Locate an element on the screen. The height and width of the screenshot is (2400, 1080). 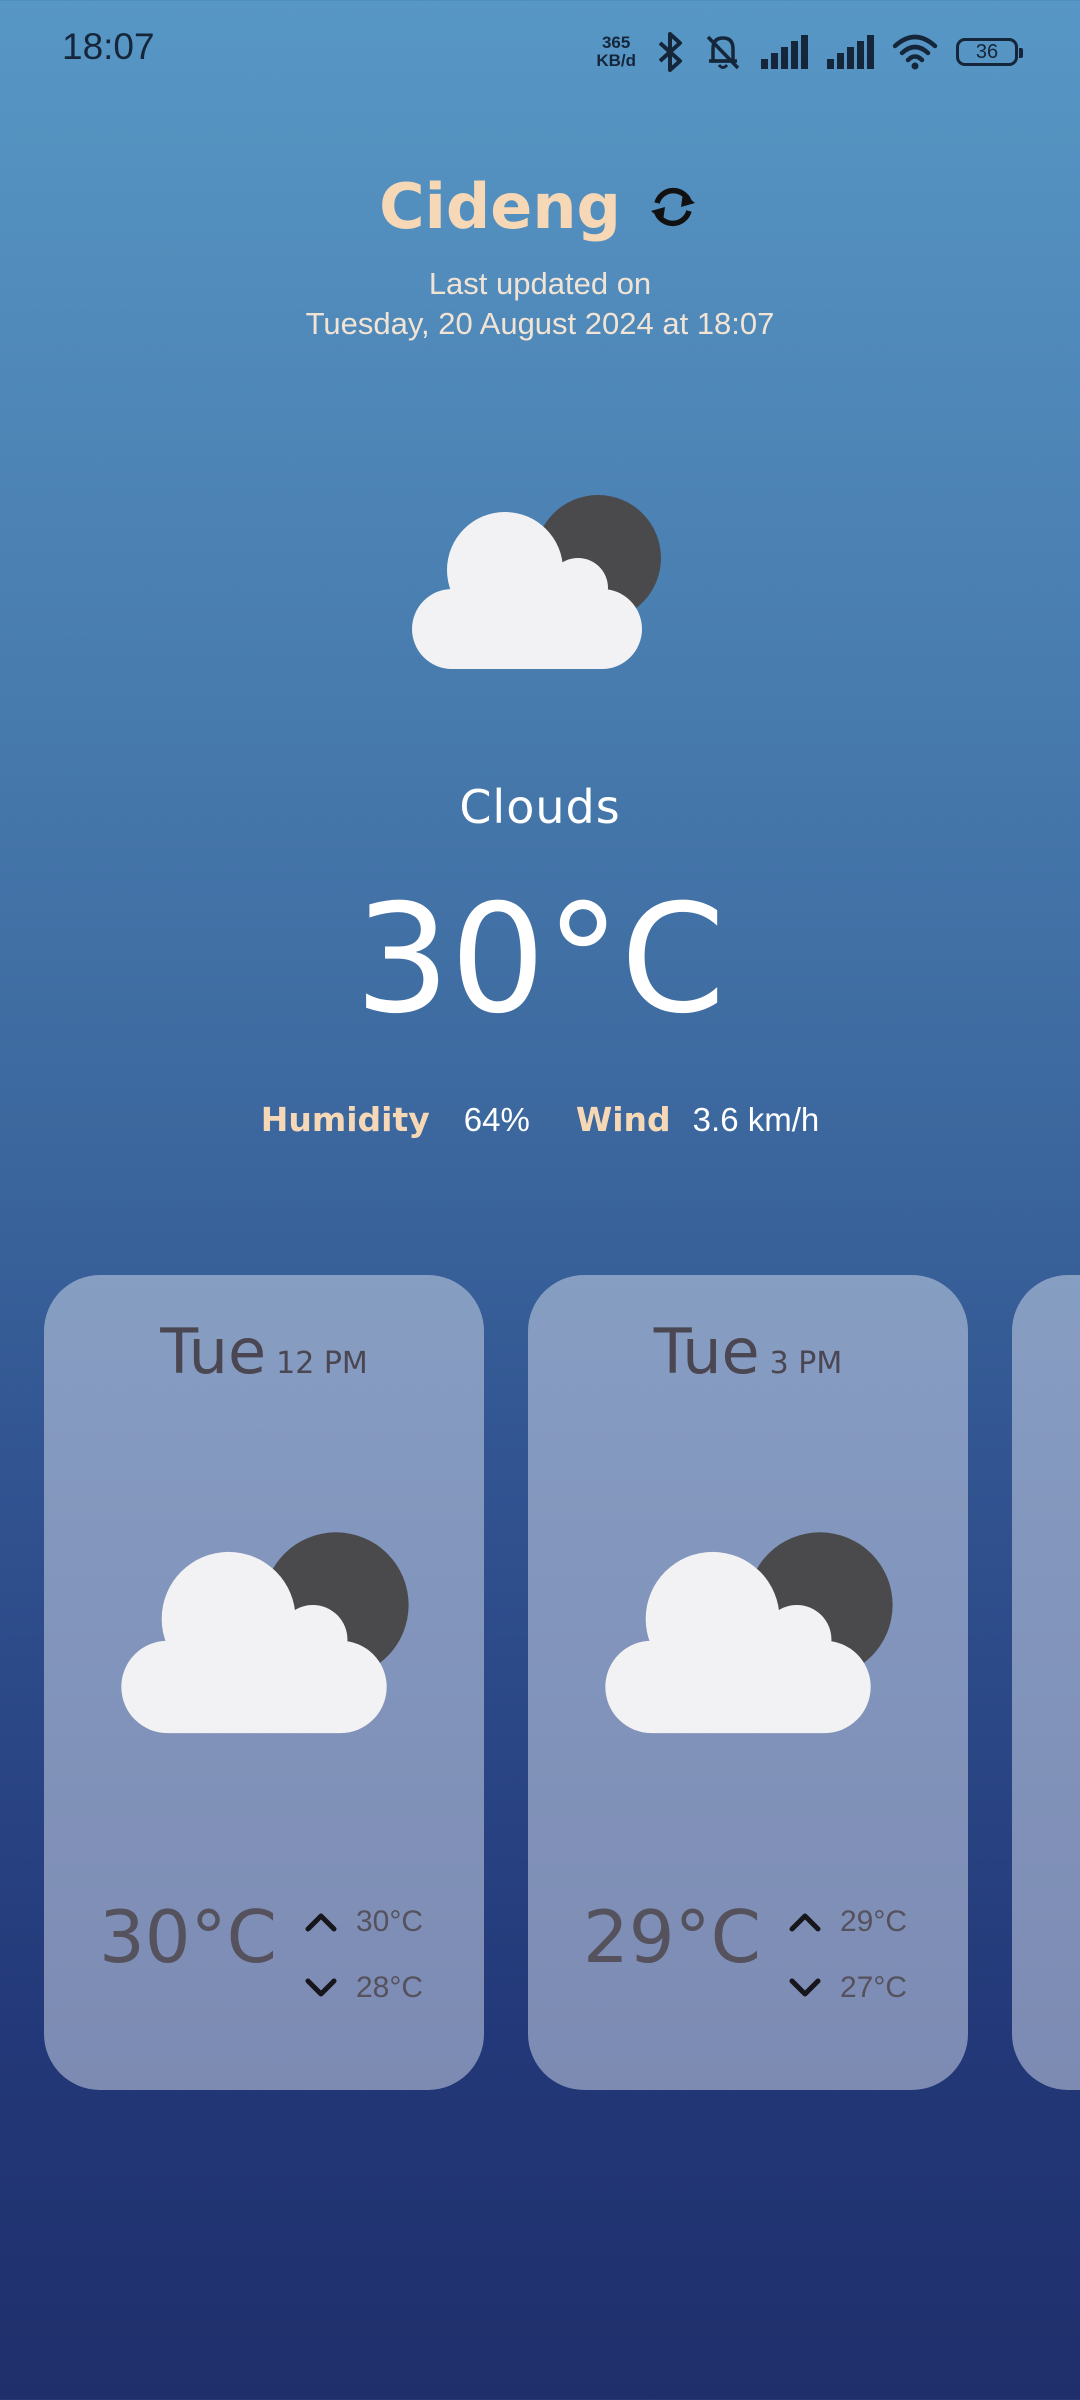
forecast-card-partial is located at coordinates (1046, 1682).